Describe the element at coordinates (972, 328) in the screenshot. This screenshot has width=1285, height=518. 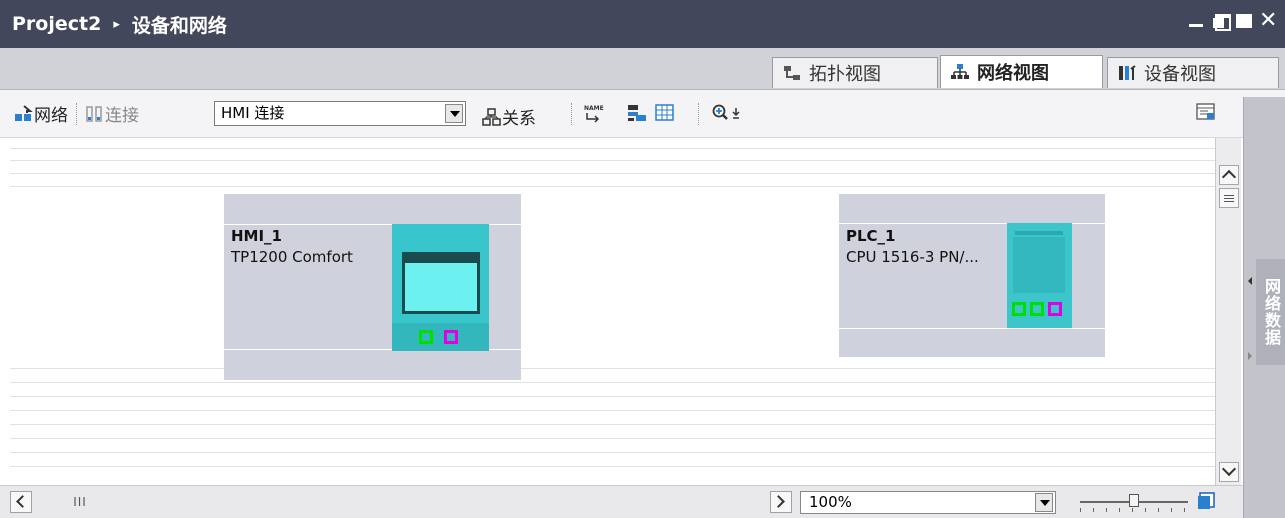
I see `device-rail` at that location.